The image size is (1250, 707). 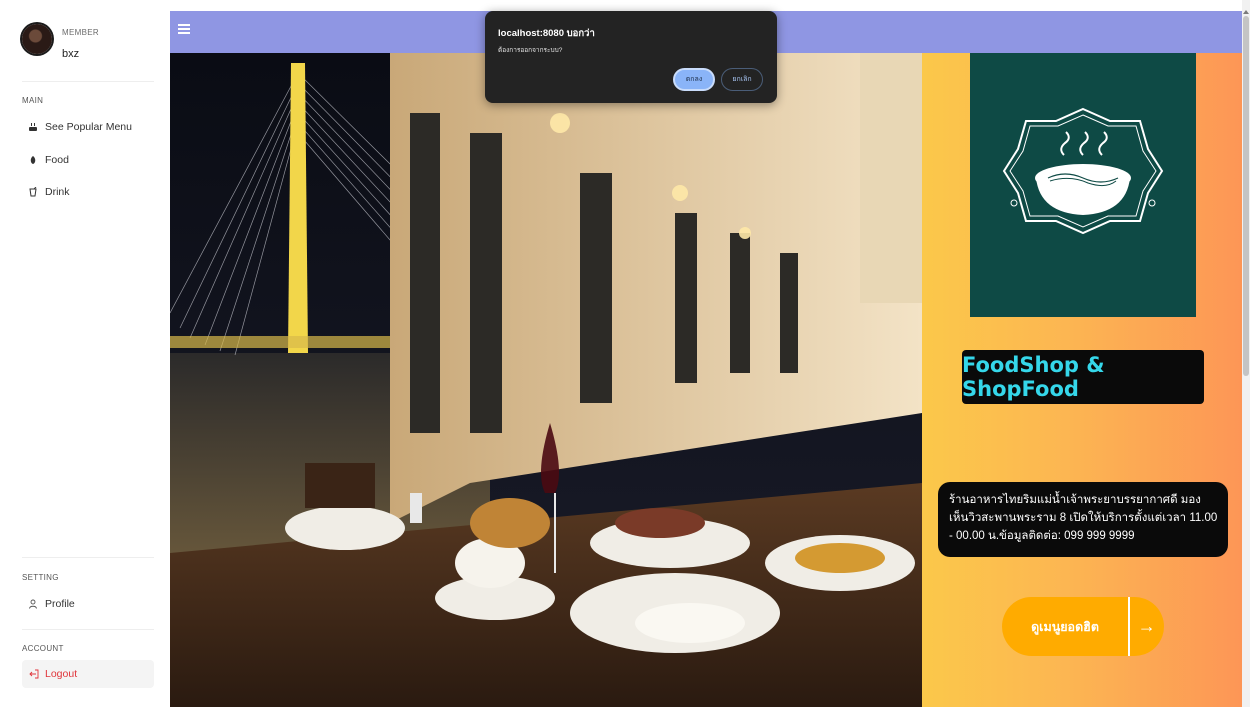 I want to click on member-block, so click(x=37, y=39).